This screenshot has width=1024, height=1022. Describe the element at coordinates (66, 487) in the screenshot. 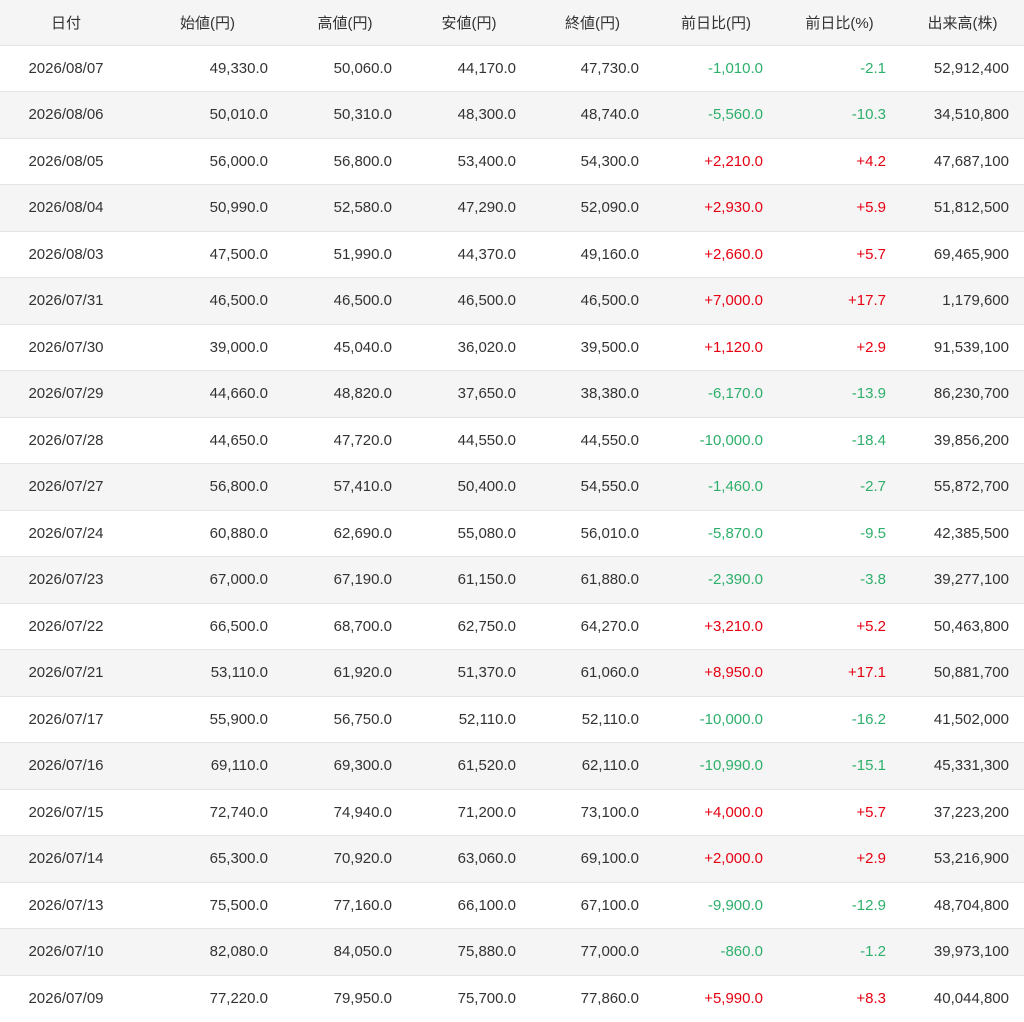

I see `date-cell: 2026/07/27` at that location.